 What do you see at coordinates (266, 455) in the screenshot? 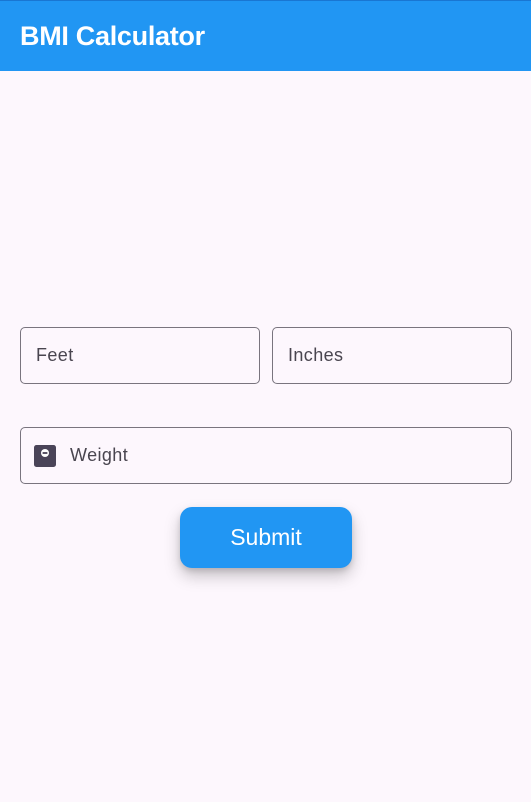
I see `weight-input: Weight` at bounding box center [266, 455].